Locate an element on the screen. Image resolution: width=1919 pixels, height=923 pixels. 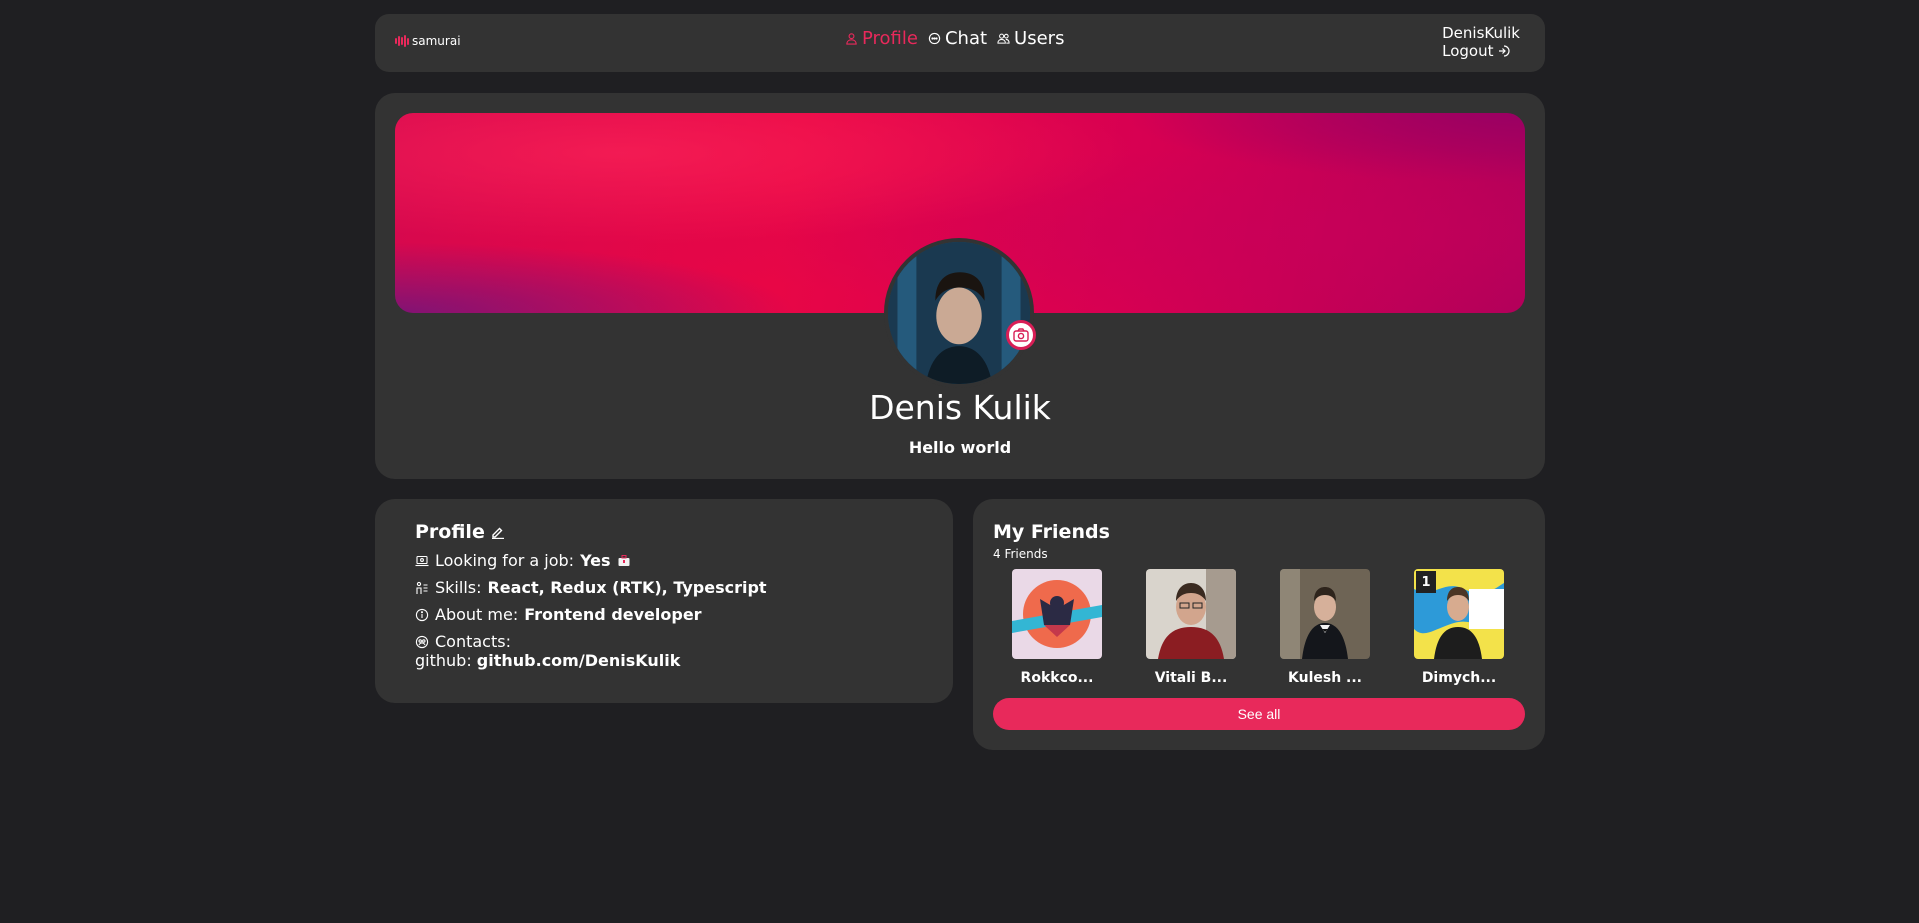
about-label: About me: is located at coordinates (477, 614).